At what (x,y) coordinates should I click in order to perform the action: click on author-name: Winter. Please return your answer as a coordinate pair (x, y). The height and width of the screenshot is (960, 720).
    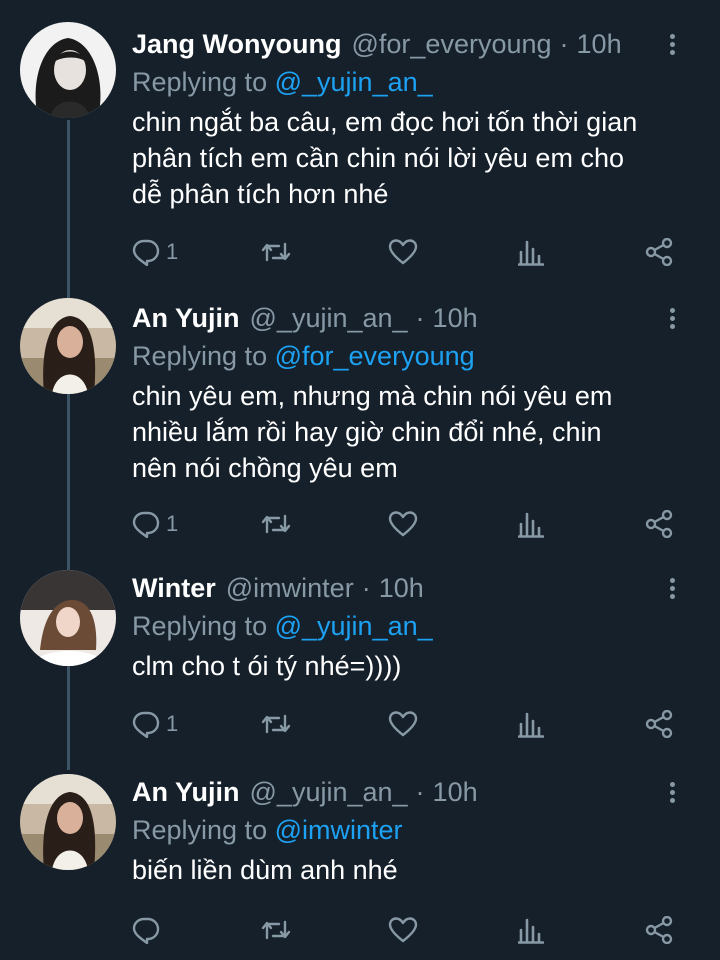
    Looking at the image, I should click on (174, 588).